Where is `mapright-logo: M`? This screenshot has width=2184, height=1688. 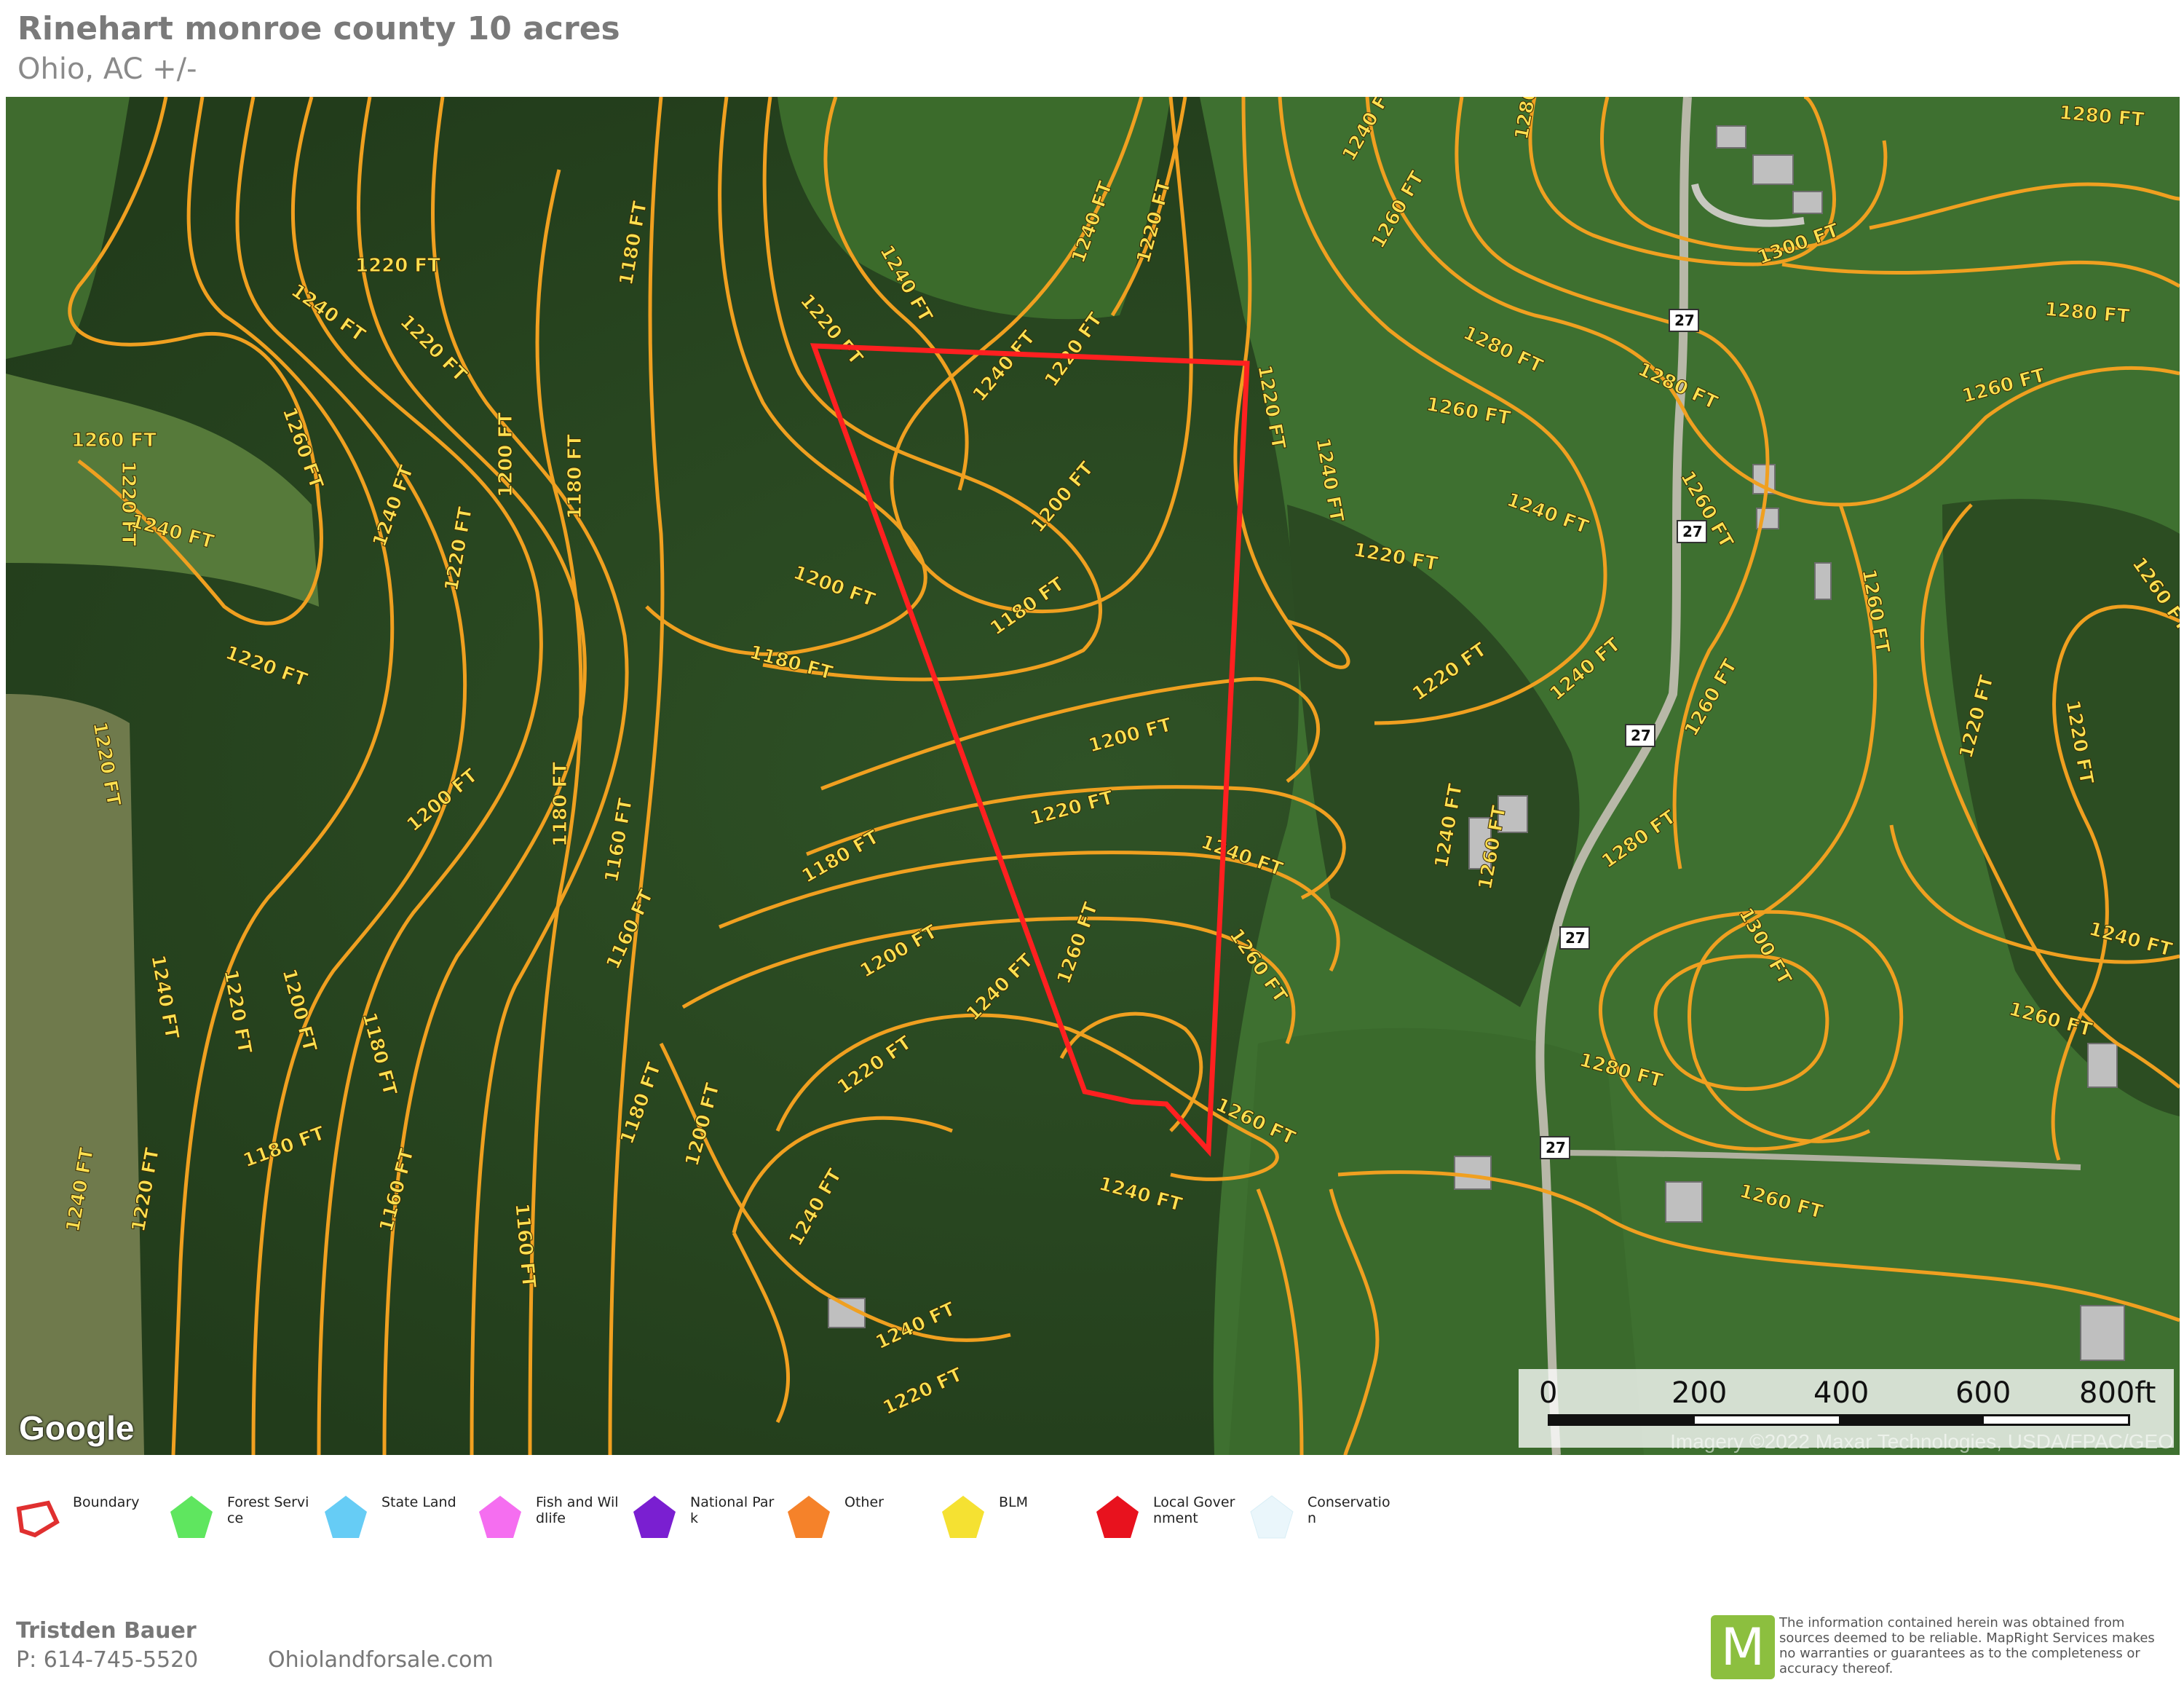 mapright-logo: M is located at coordinates (1743, 1647).